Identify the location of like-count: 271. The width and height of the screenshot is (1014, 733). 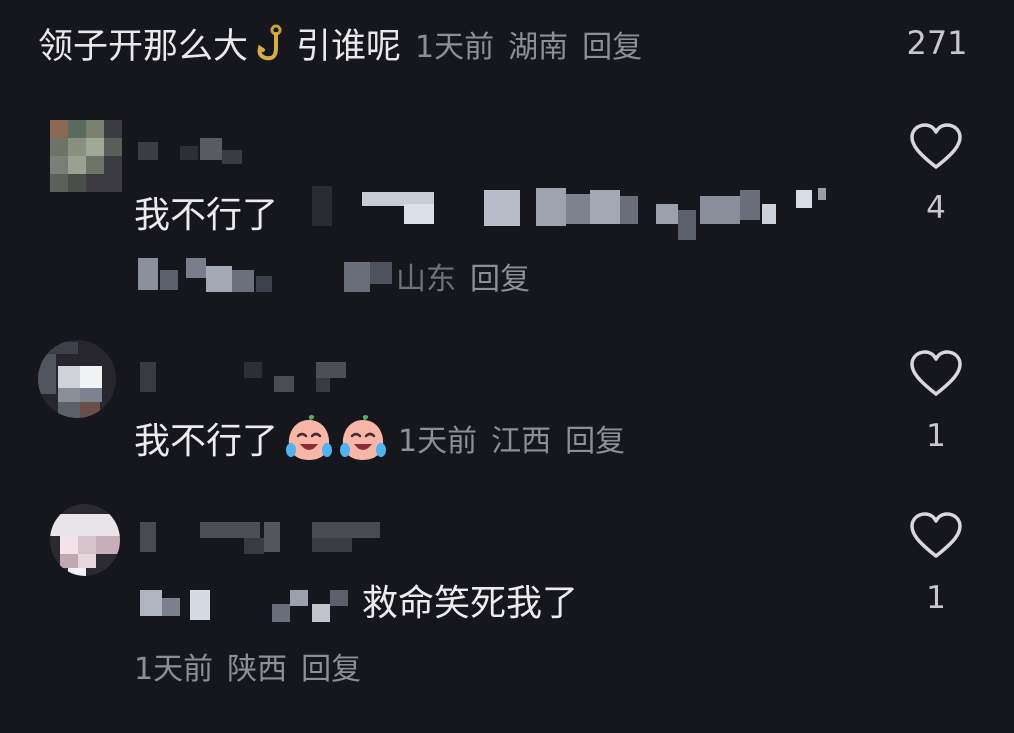
(937, 43).